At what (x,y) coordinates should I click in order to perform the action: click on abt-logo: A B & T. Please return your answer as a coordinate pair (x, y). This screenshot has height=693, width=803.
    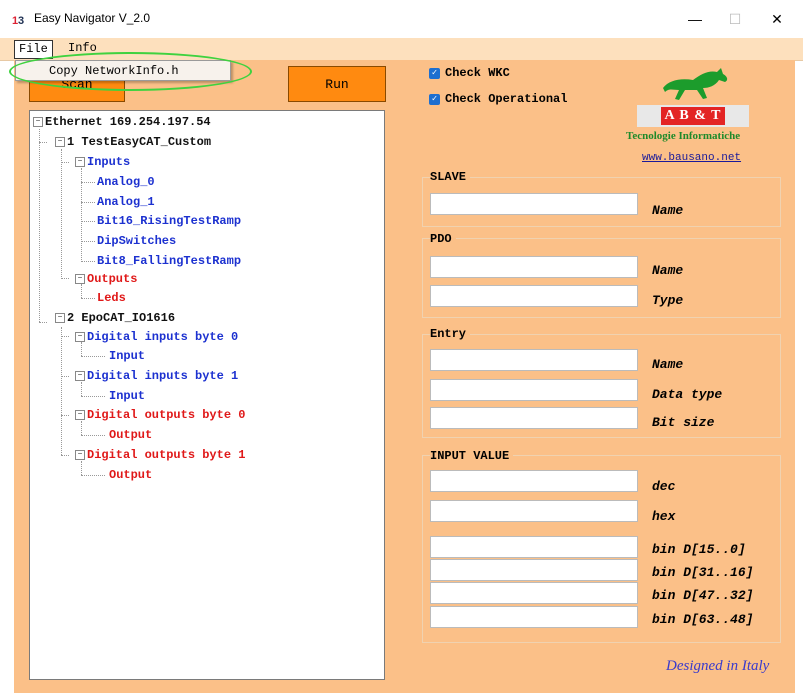
    Looking at the image, I should click on (693, 116).